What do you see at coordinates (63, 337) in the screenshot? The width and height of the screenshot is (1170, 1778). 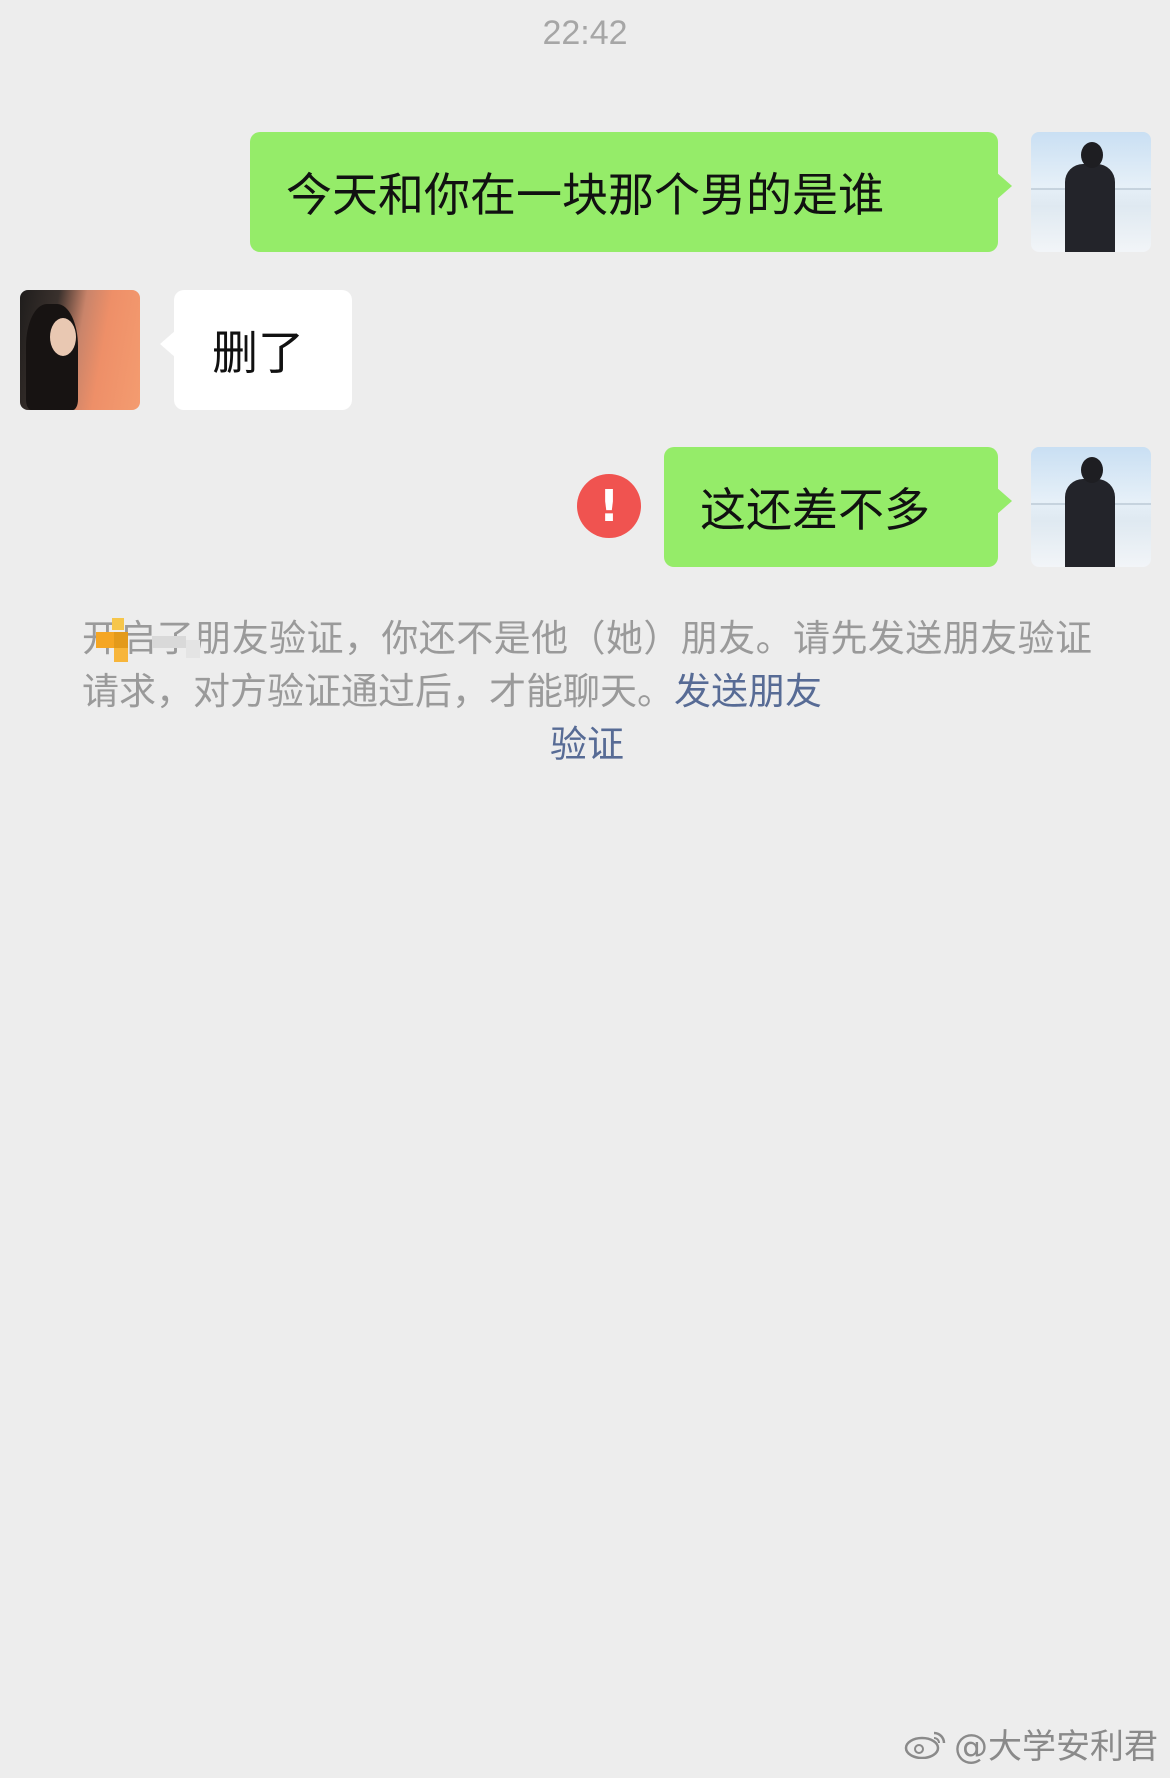 I see `avatar-face` at bounding box center [63, 337].